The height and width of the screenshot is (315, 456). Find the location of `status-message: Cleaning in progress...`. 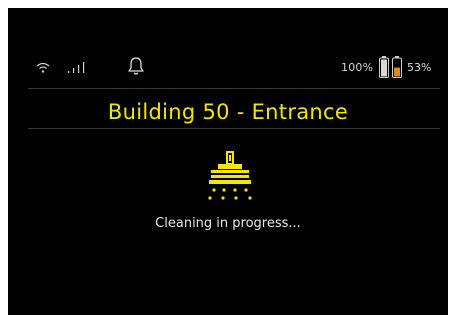

status-message: Cleaning in progress... is located at coordinates (228, 223).